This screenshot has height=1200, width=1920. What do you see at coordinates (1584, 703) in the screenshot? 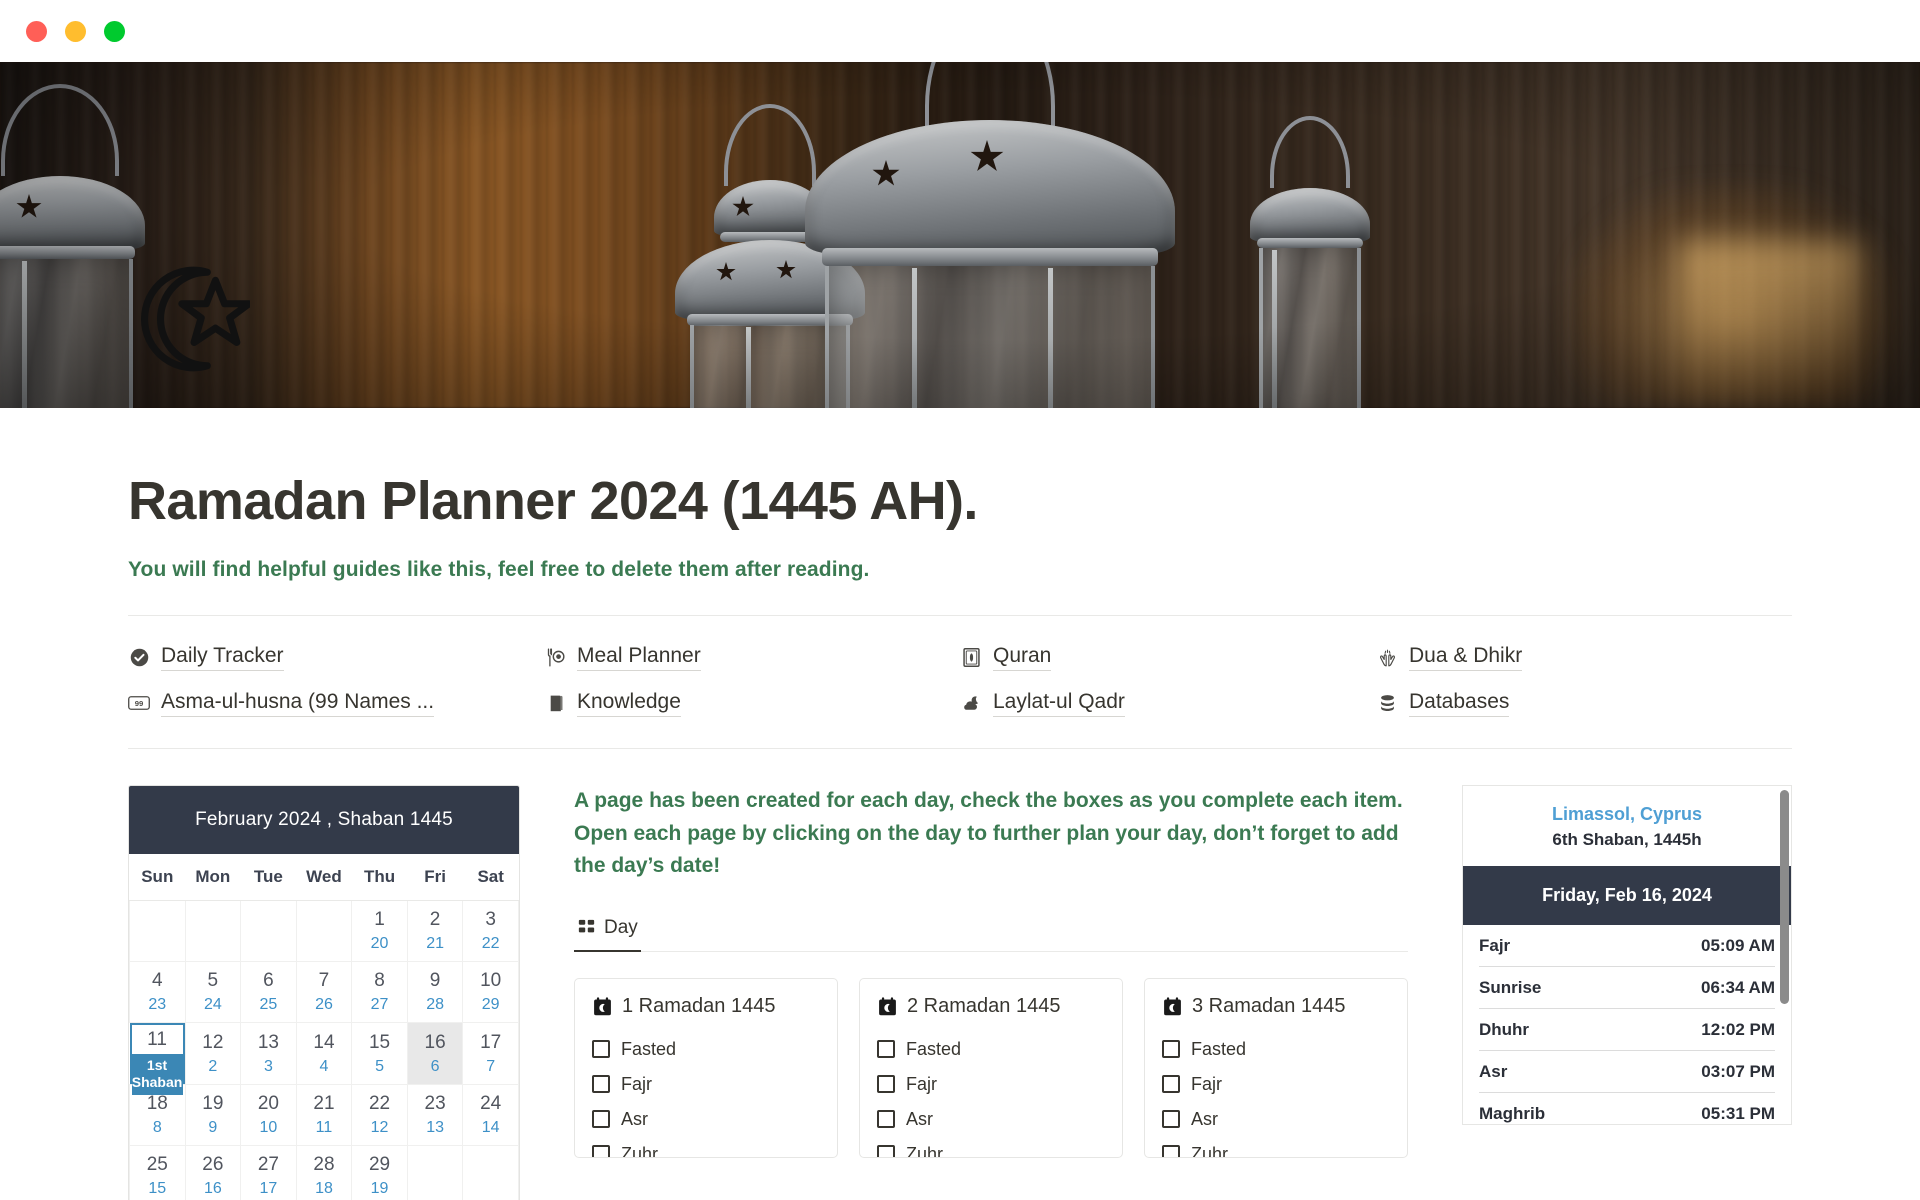
I see `link-databases: Databases` at bounding box center [1584, 703].